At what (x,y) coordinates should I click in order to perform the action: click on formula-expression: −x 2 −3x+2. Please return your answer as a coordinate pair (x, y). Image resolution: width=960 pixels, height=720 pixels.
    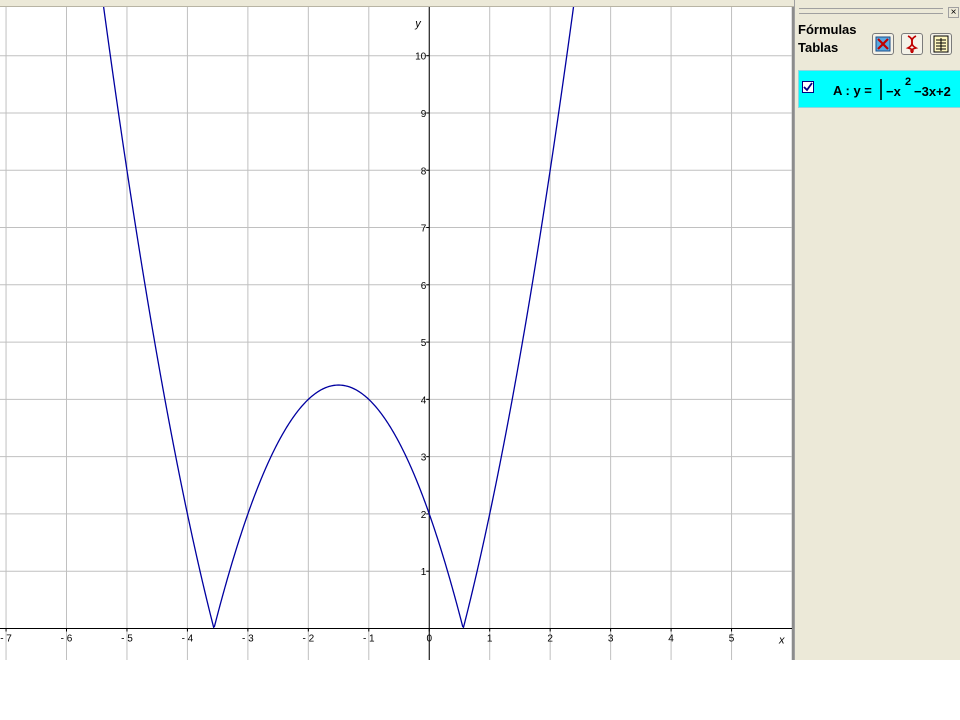
    Looking at the image, I should click on (915, 88).